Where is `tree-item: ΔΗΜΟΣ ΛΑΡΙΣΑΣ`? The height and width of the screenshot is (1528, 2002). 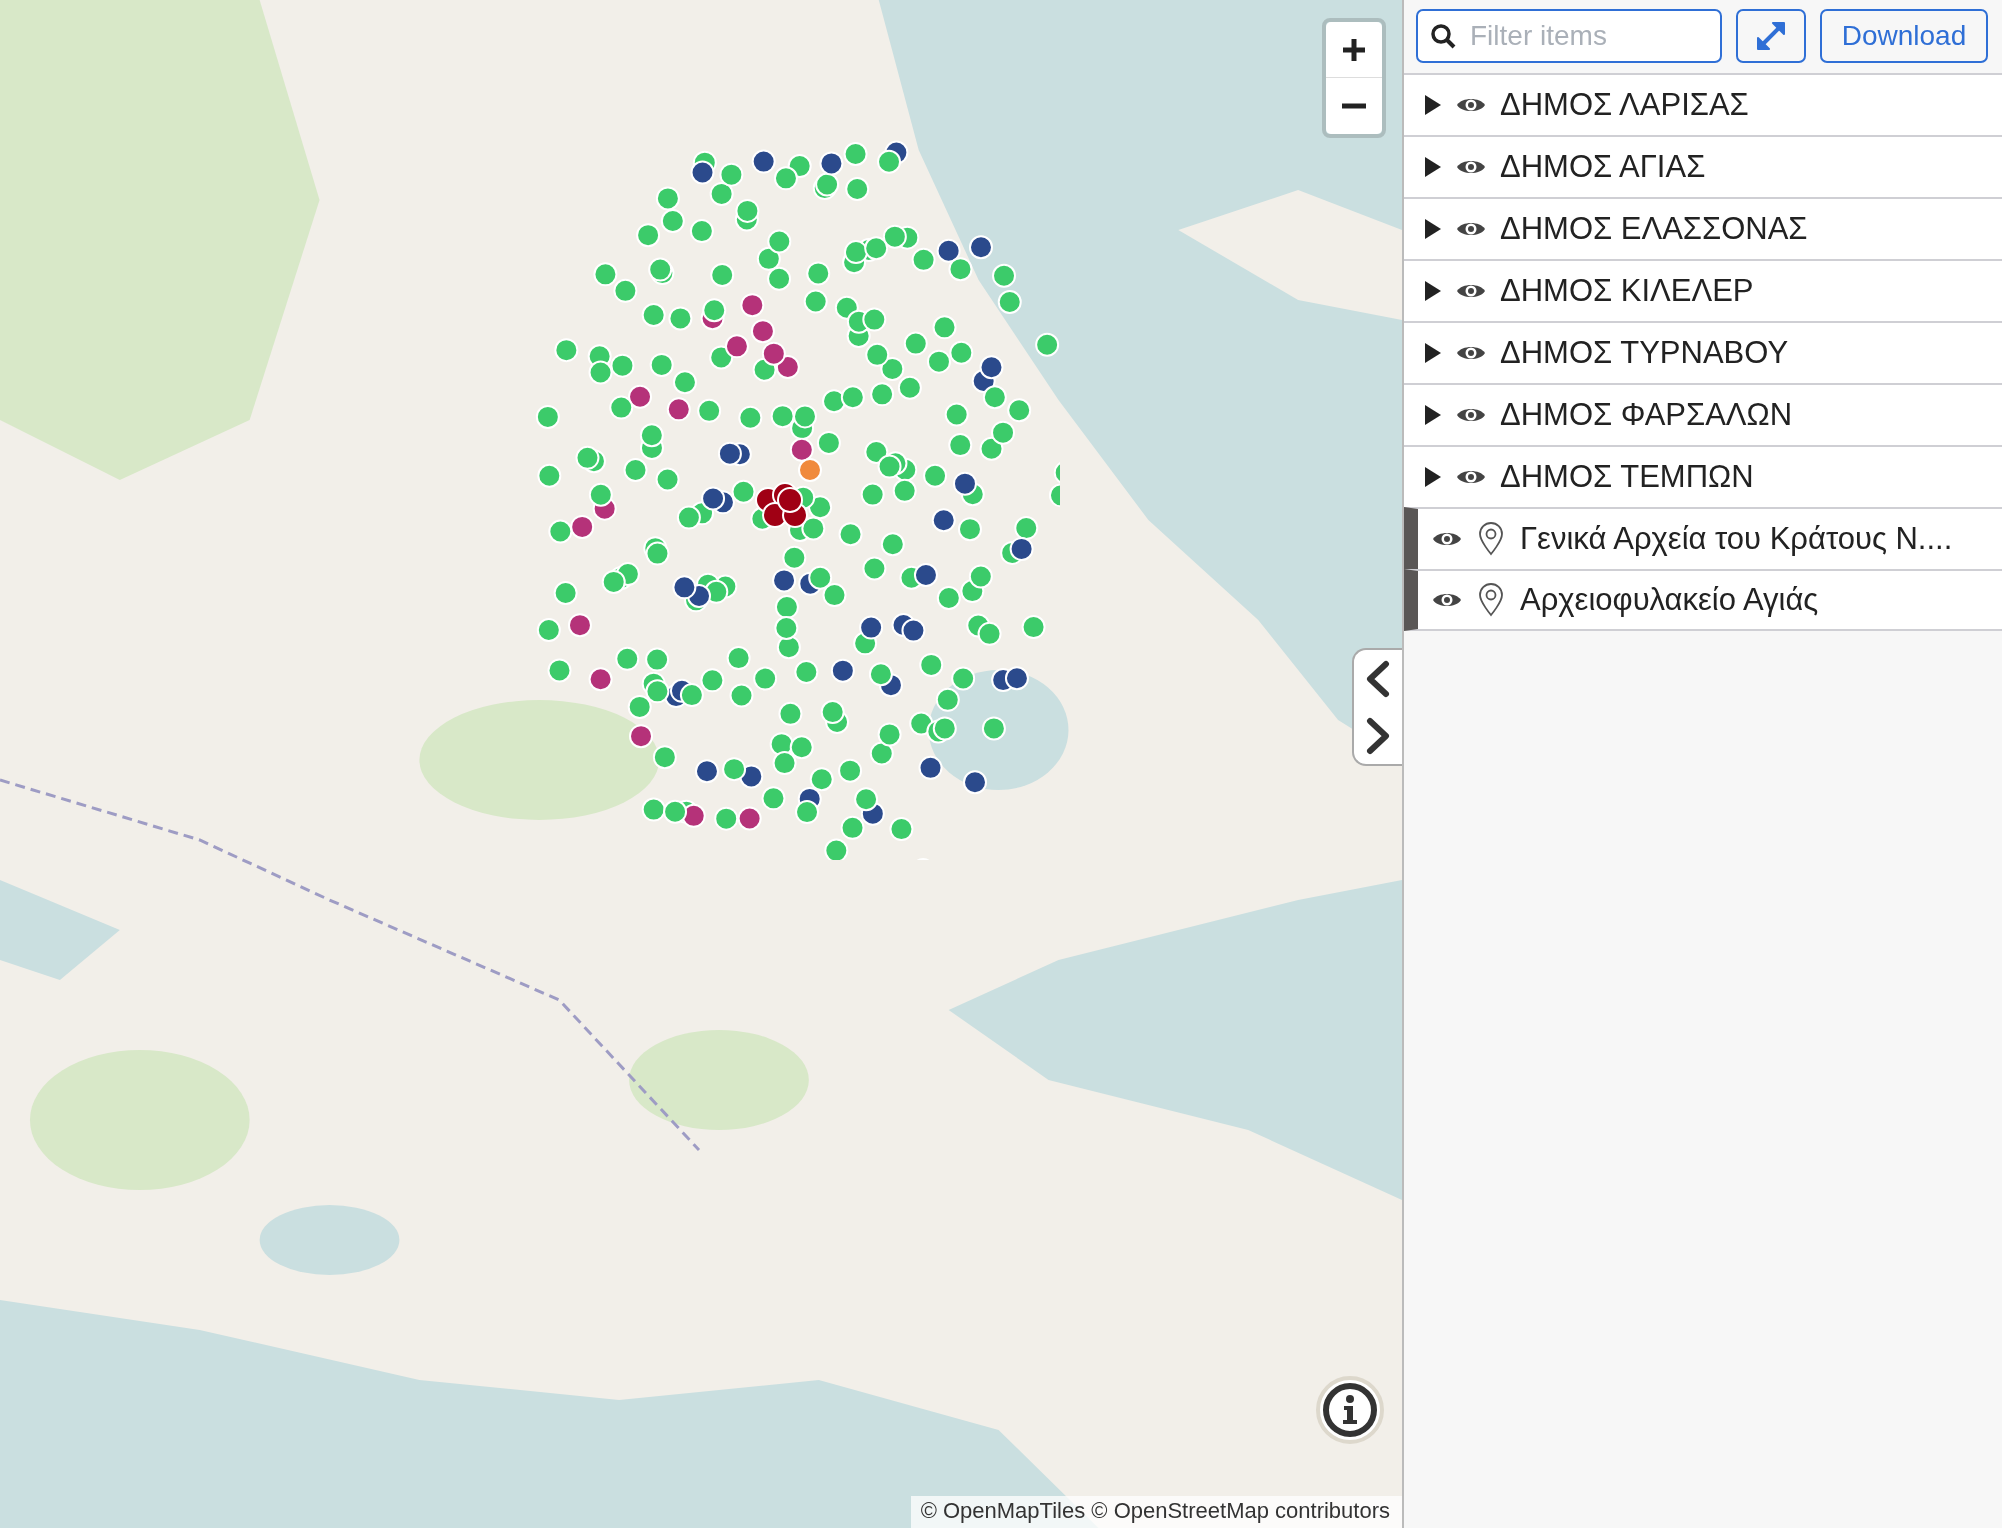
tree-item: ΔΗΜΟΣ ΛΑΡΙΣΑΣ is located at coordinates (1703, 104).